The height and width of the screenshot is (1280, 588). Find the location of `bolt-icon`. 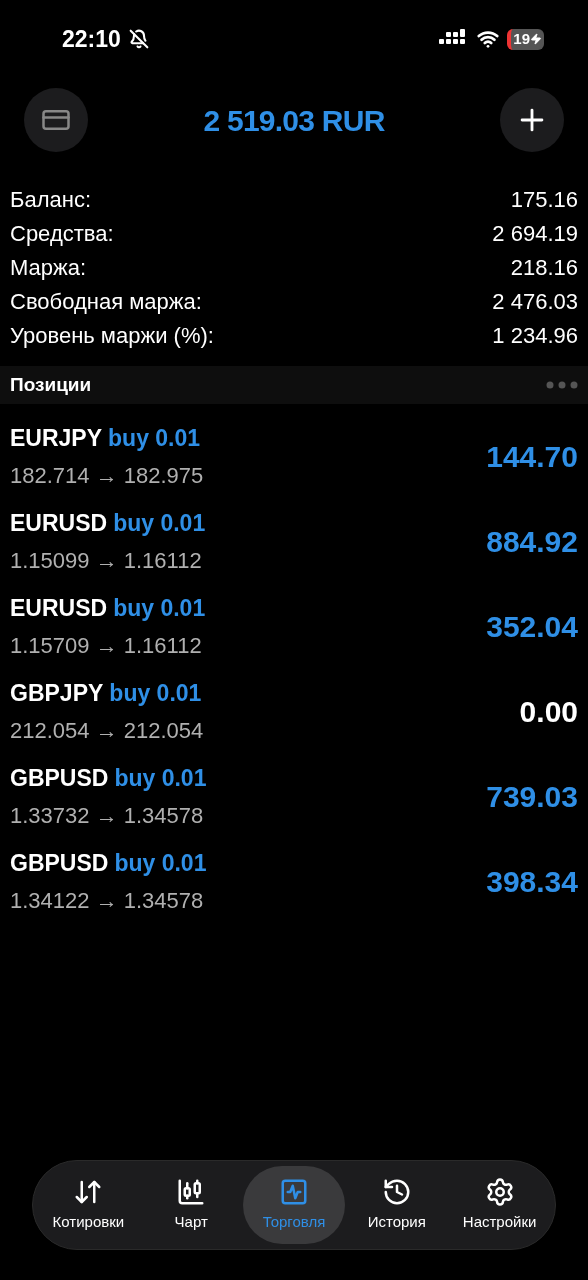

bolt-icon is located at coordinates (536, 39).